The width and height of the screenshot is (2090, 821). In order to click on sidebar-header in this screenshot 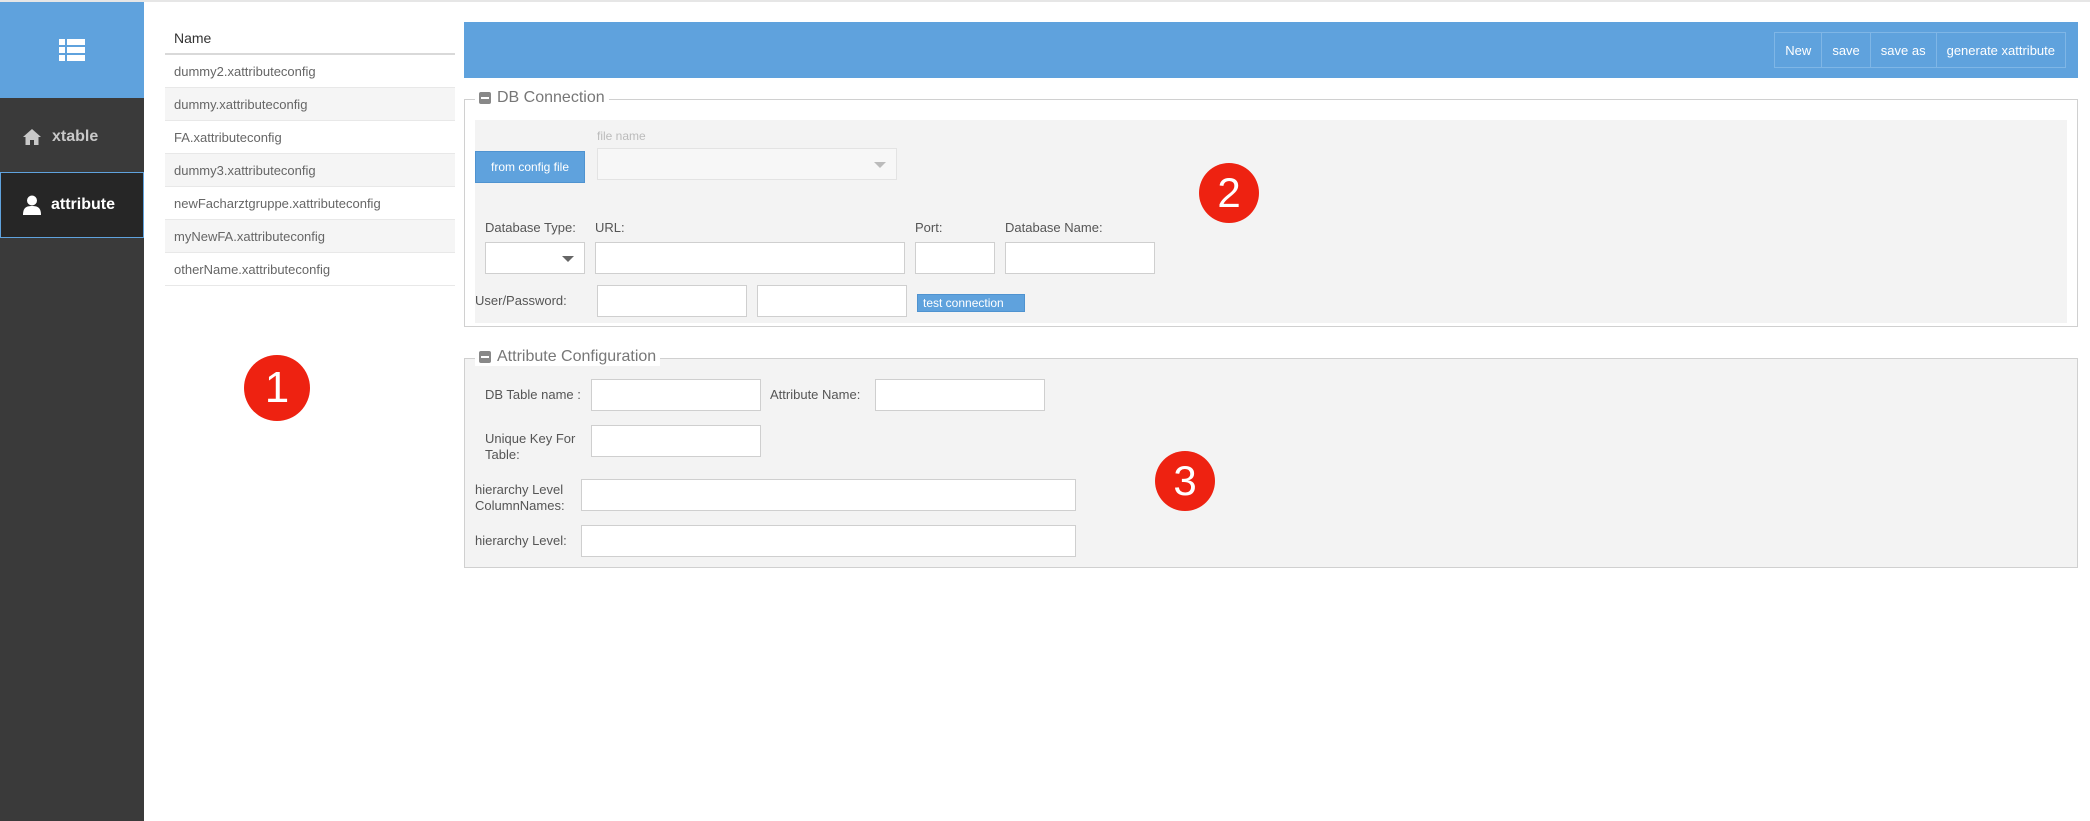, I will do `click(72, 50)`.